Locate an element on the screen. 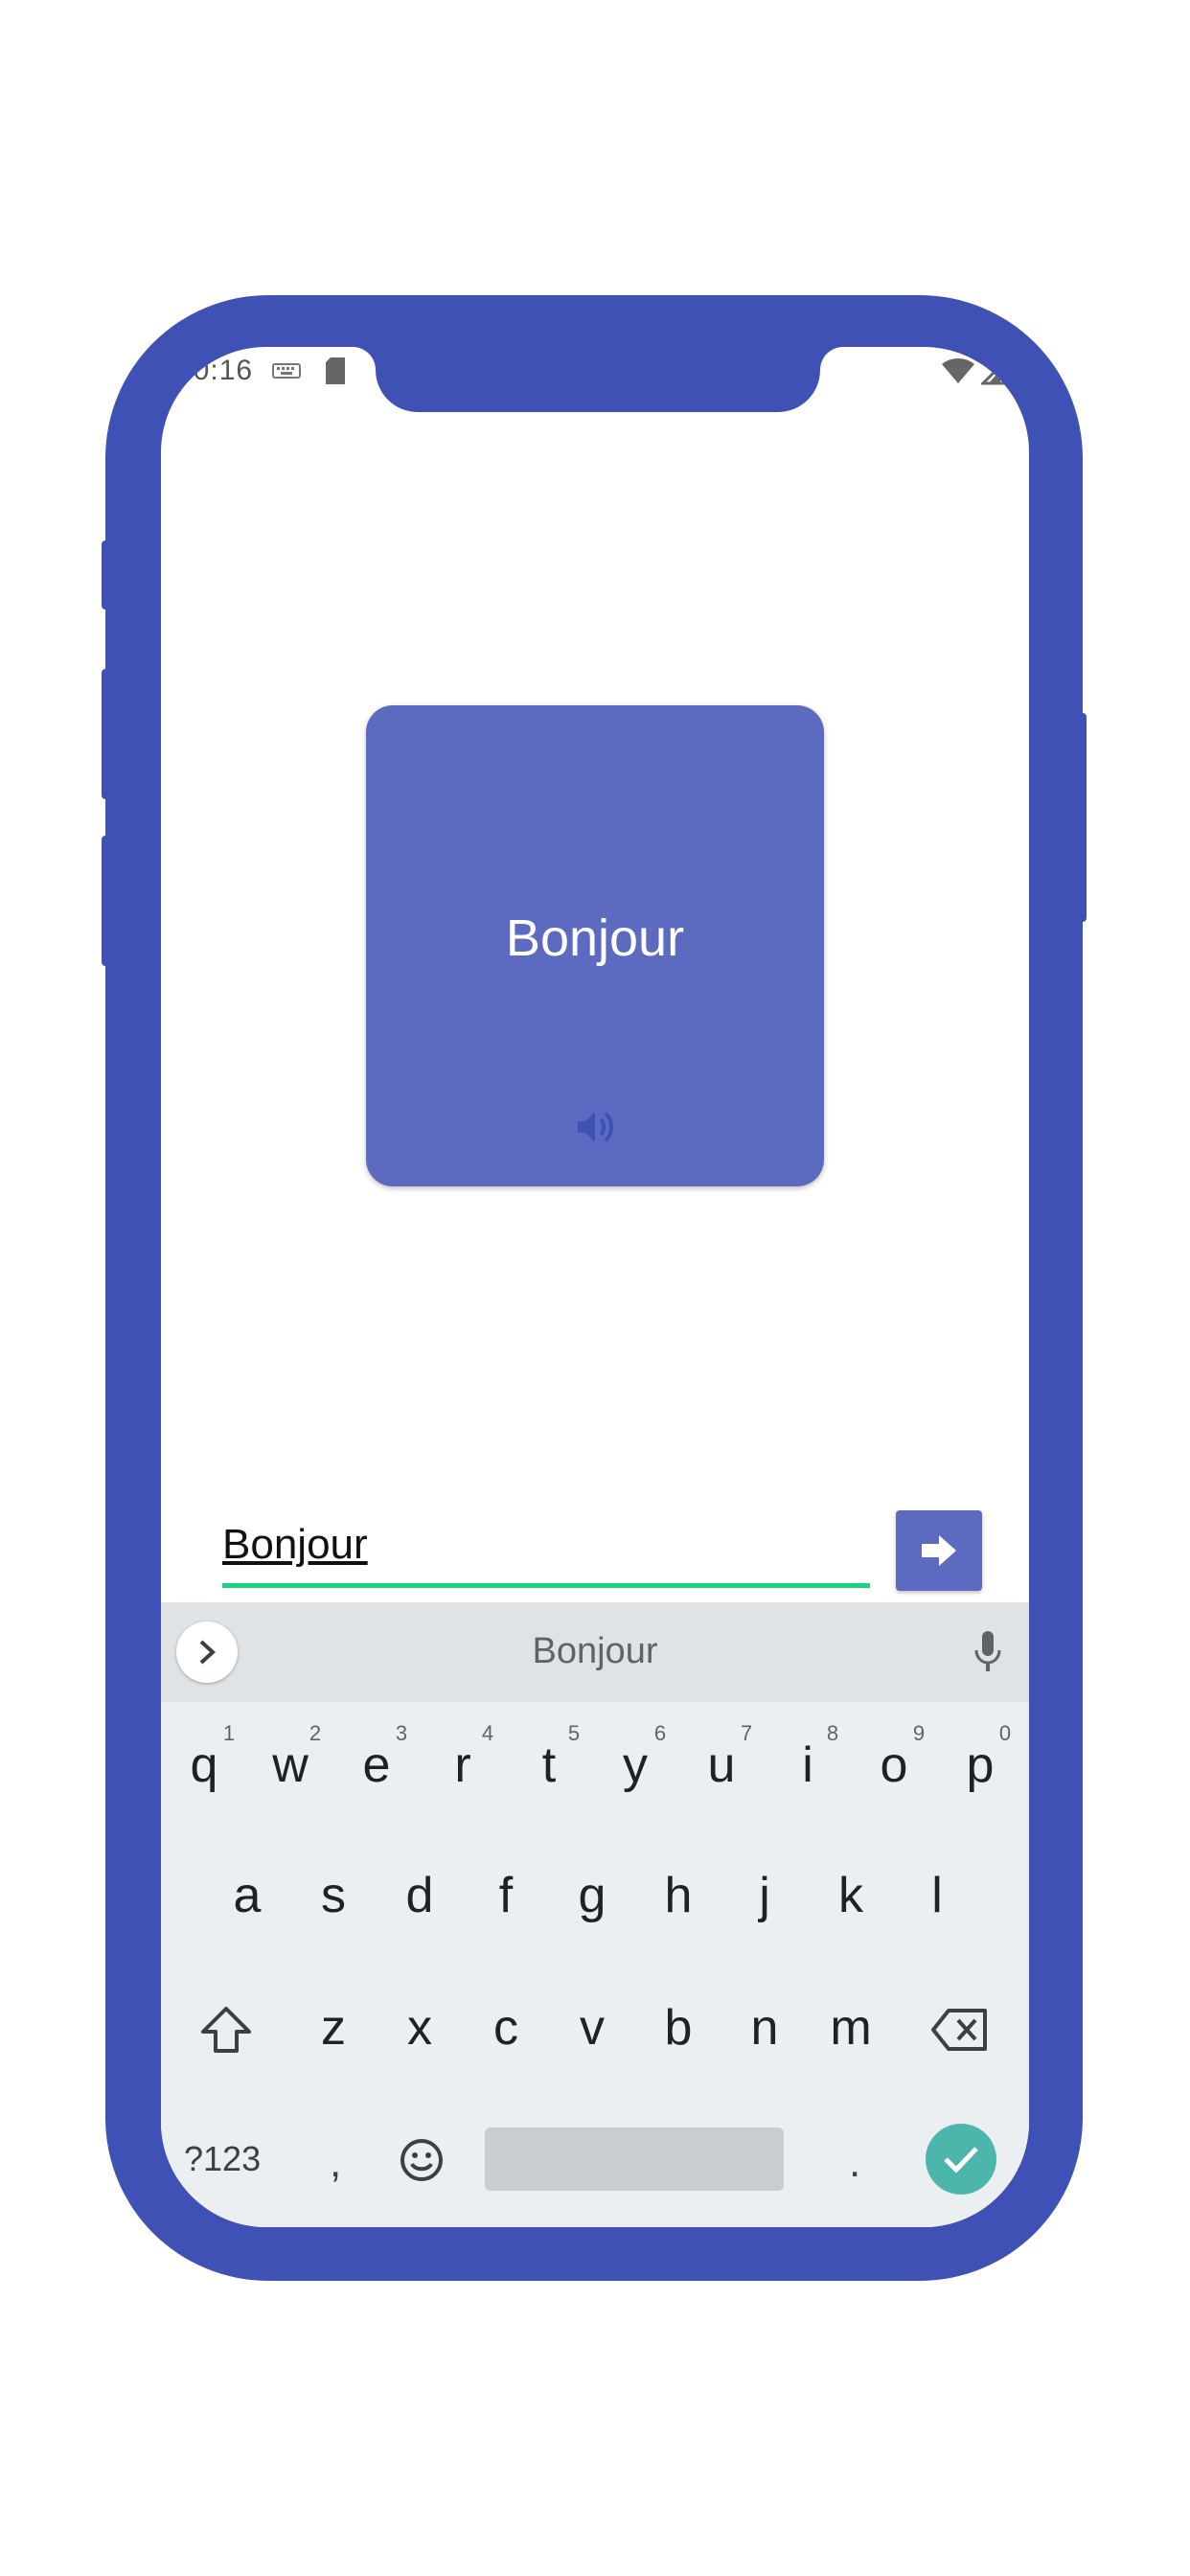  emoji-icon is located at coordinates (422, 2162).